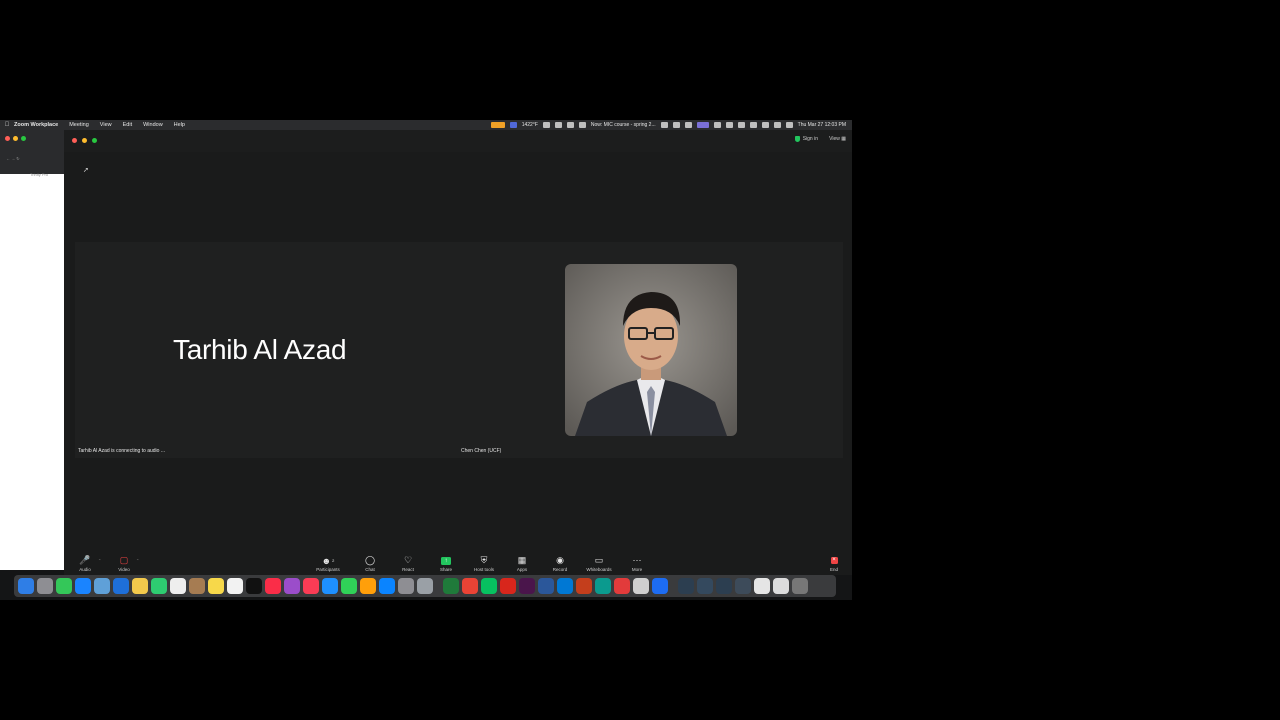 The image size is (1280, 720). Describe the element at coordinates (729, 125) in the screenshot. I see `control-center-icon` at that location.